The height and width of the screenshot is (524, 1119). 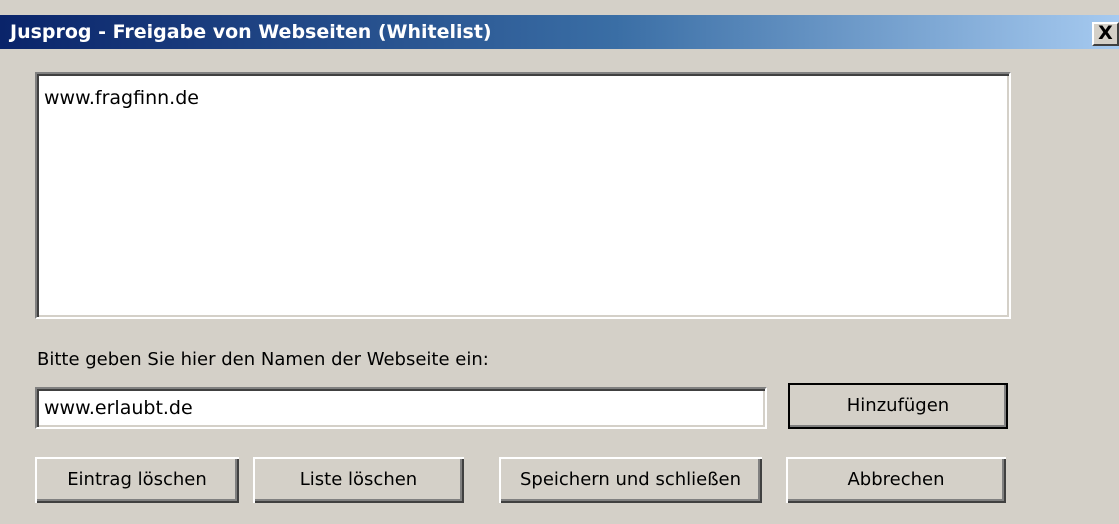 What do you see at coordinates (358, 480) in the screenshot?
I see `delete-list-button: Liste löschen` at bounding box center [358, 480].